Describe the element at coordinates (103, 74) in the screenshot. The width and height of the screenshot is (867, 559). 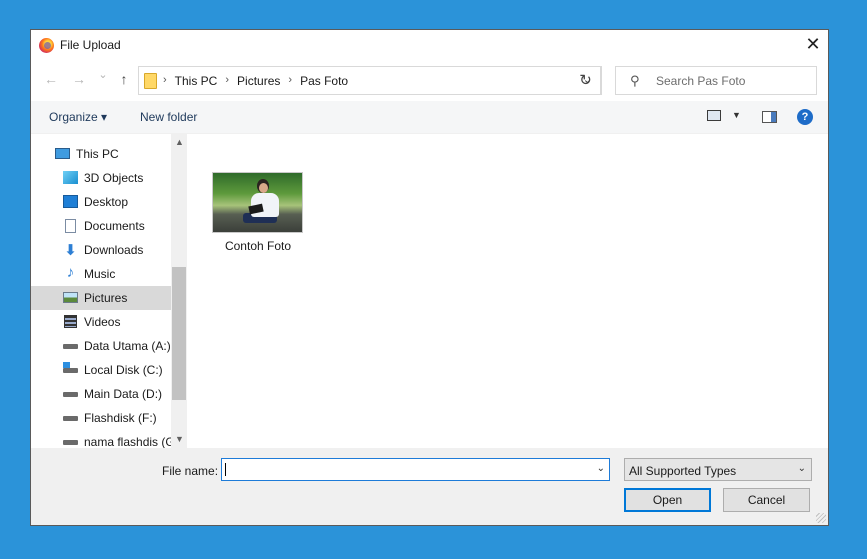
I see `recent-locations-chevron-icon: ⌄` at that location.